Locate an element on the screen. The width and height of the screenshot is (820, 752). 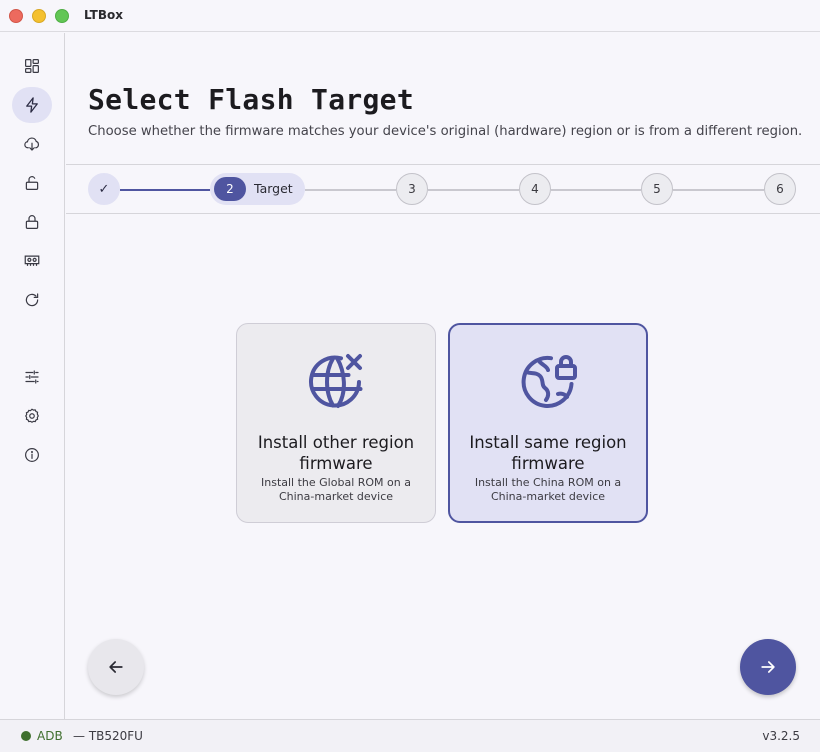
step-2-label: Target is located at coordinates (273, 188).